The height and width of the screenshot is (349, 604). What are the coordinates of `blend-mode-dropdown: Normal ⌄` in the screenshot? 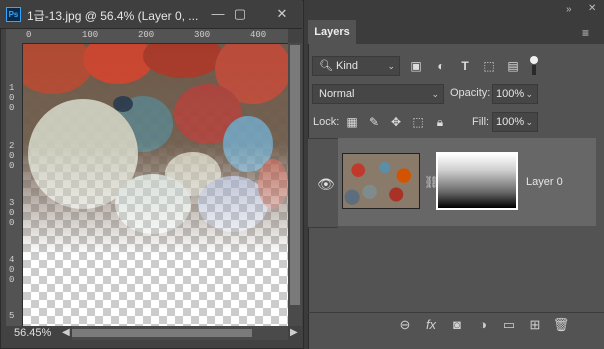 It's located at (378, 94).